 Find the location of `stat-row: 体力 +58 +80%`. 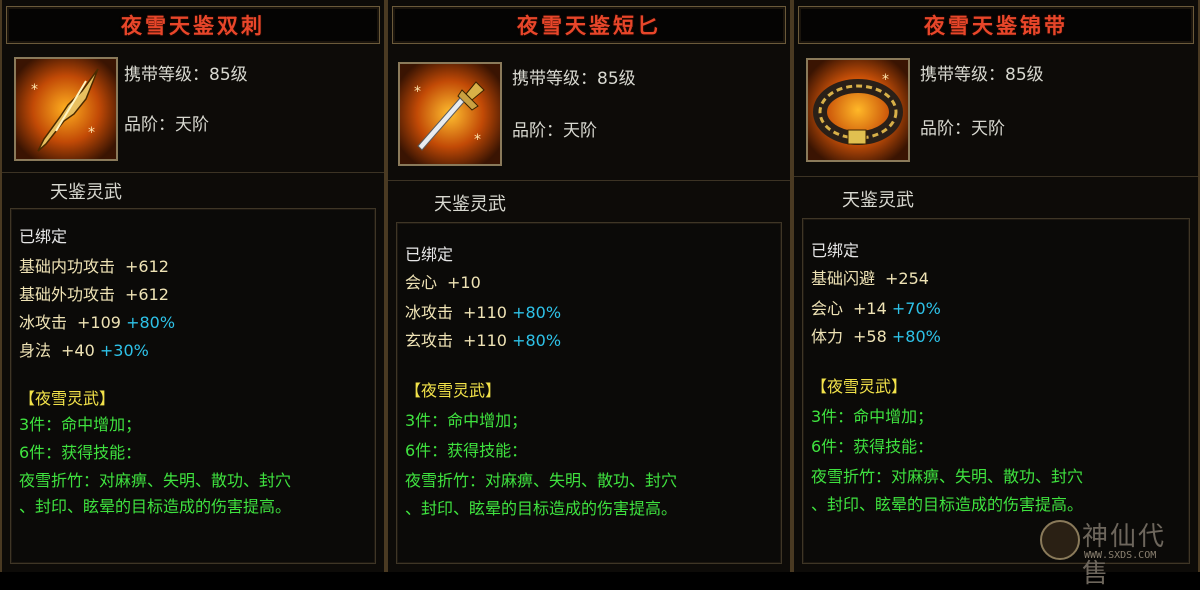

stat-row: 体力 +58 +80% is located at coordinates (876, 336).